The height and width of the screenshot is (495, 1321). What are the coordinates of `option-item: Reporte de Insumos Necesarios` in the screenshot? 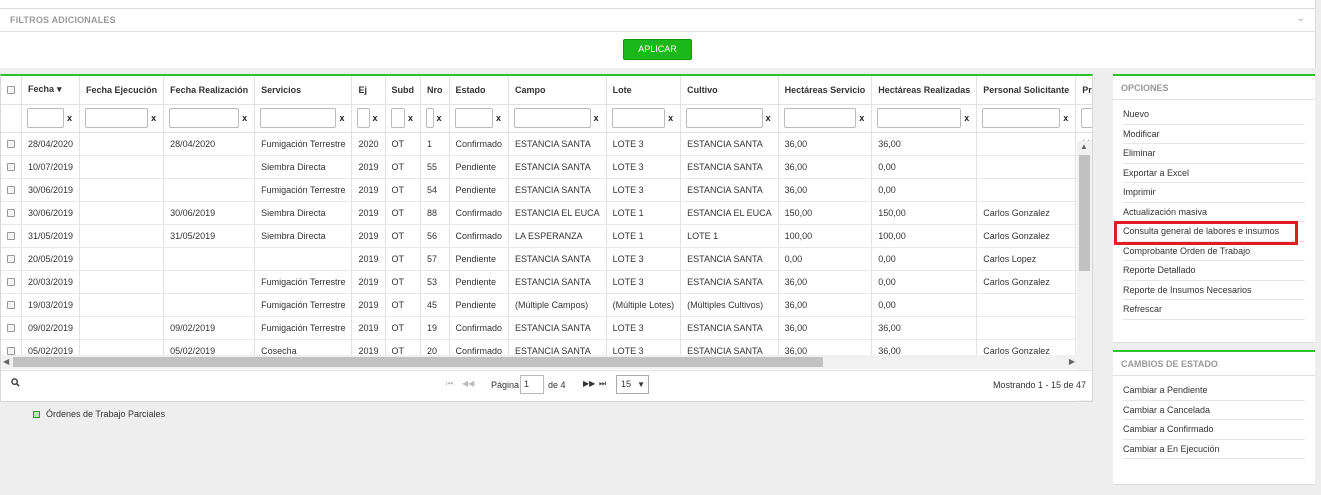 It's located at (1214, 290).